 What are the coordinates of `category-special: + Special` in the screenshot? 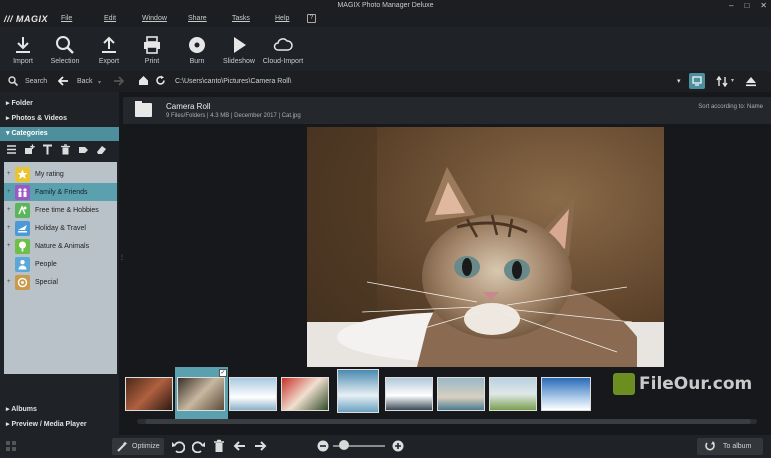 It's located at (60, 282).